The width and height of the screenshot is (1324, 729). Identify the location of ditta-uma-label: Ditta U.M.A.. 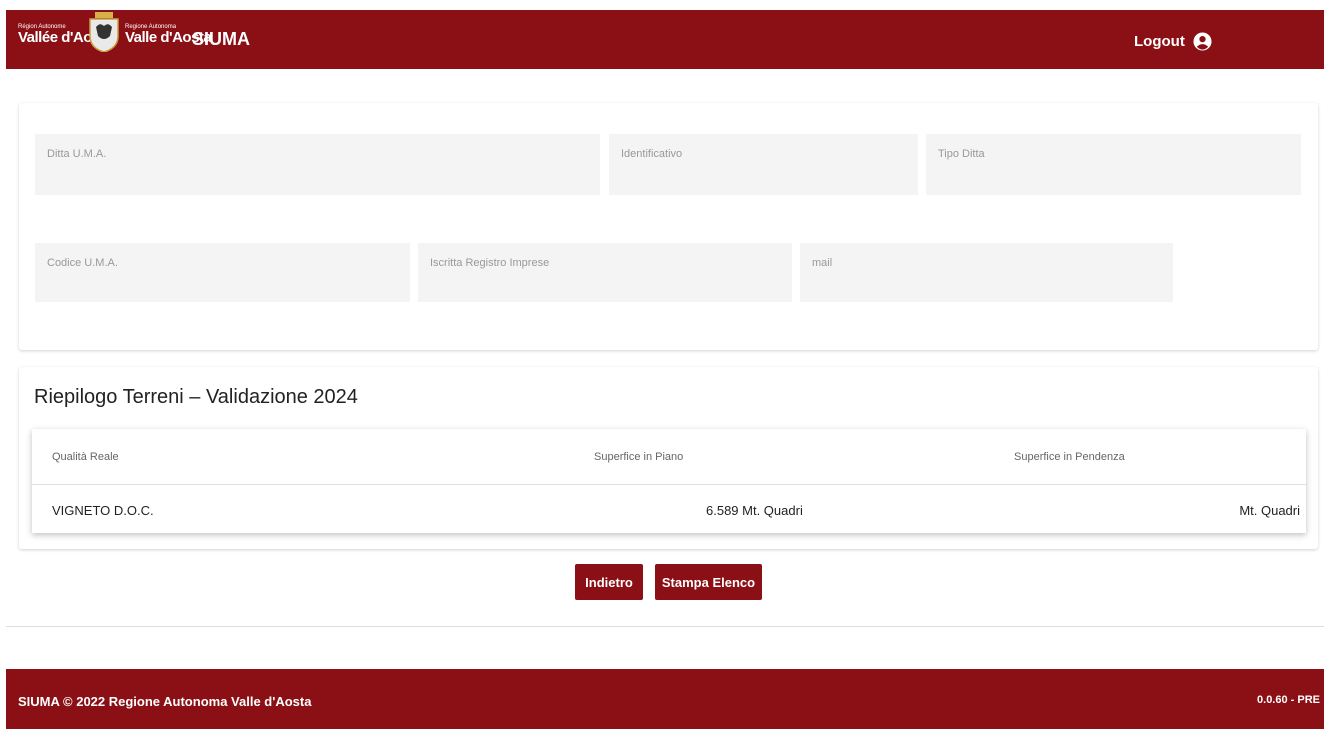
(77, 154).